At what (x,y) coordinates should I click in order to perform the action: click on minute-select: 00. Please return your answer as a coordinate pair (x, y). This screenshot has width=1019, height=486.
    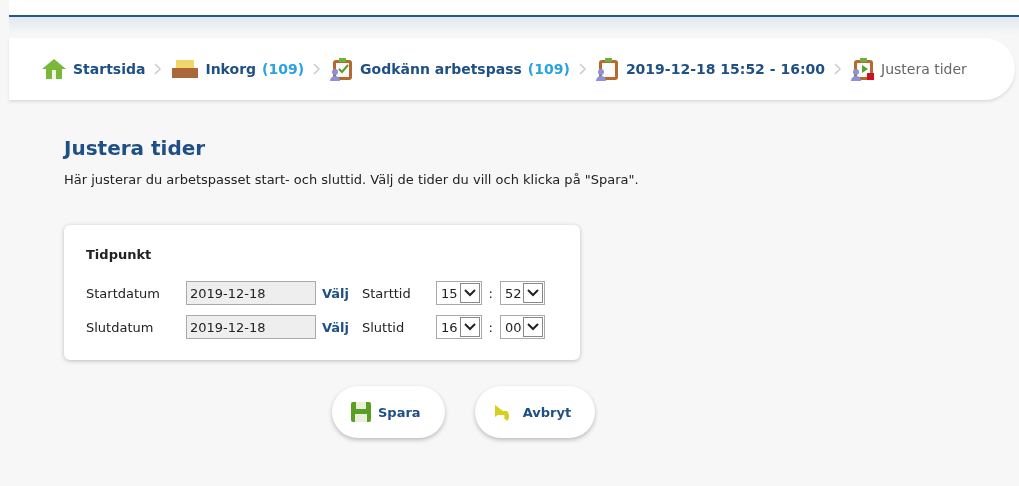
    Looking at the image, I should click on (522, 327).